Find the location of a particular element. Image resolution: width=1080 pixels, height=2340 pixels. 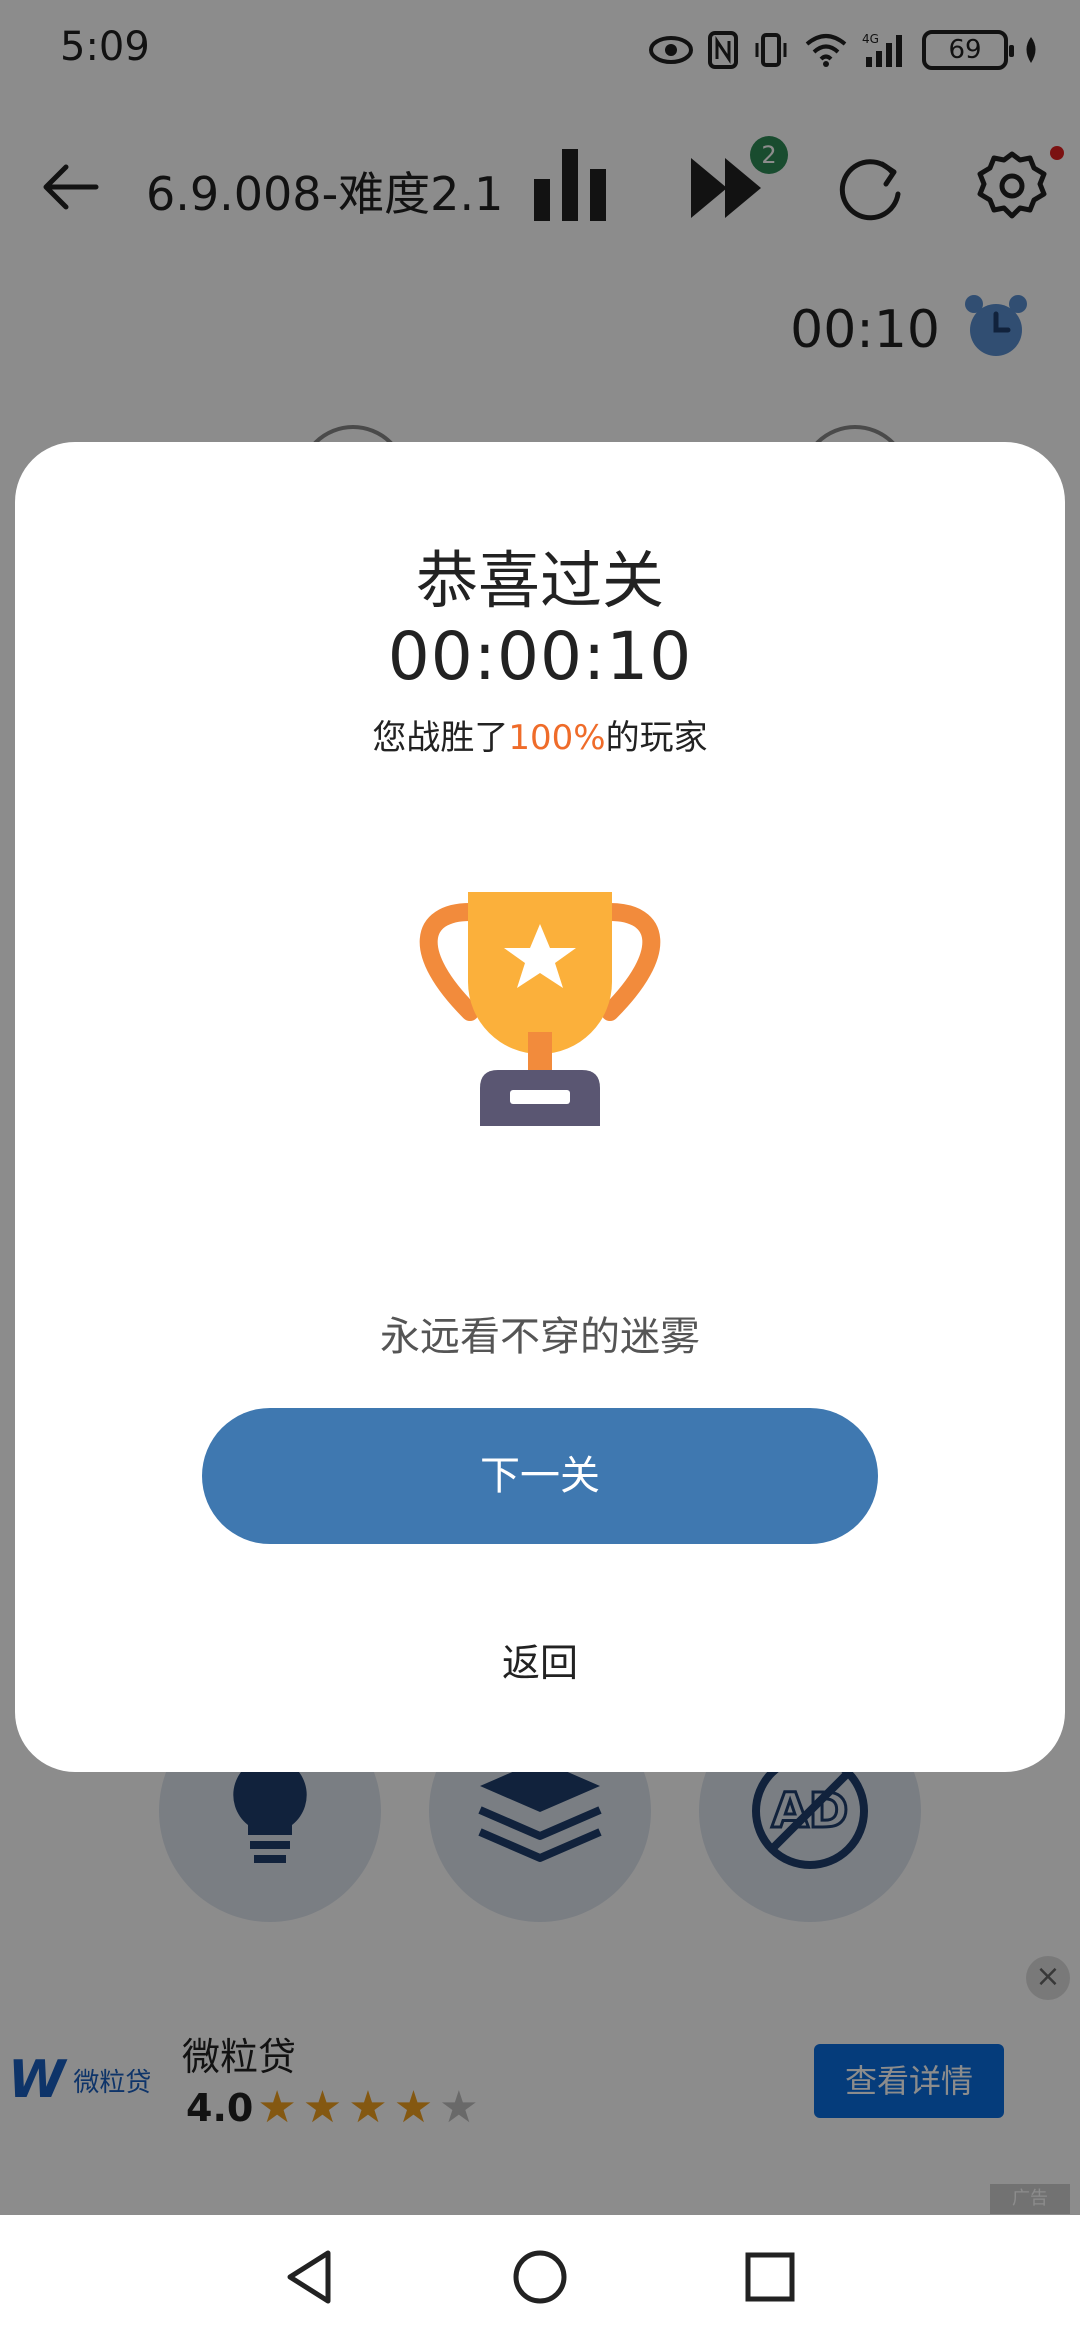

nav-home-icon is located at coordinates (540, 2277).